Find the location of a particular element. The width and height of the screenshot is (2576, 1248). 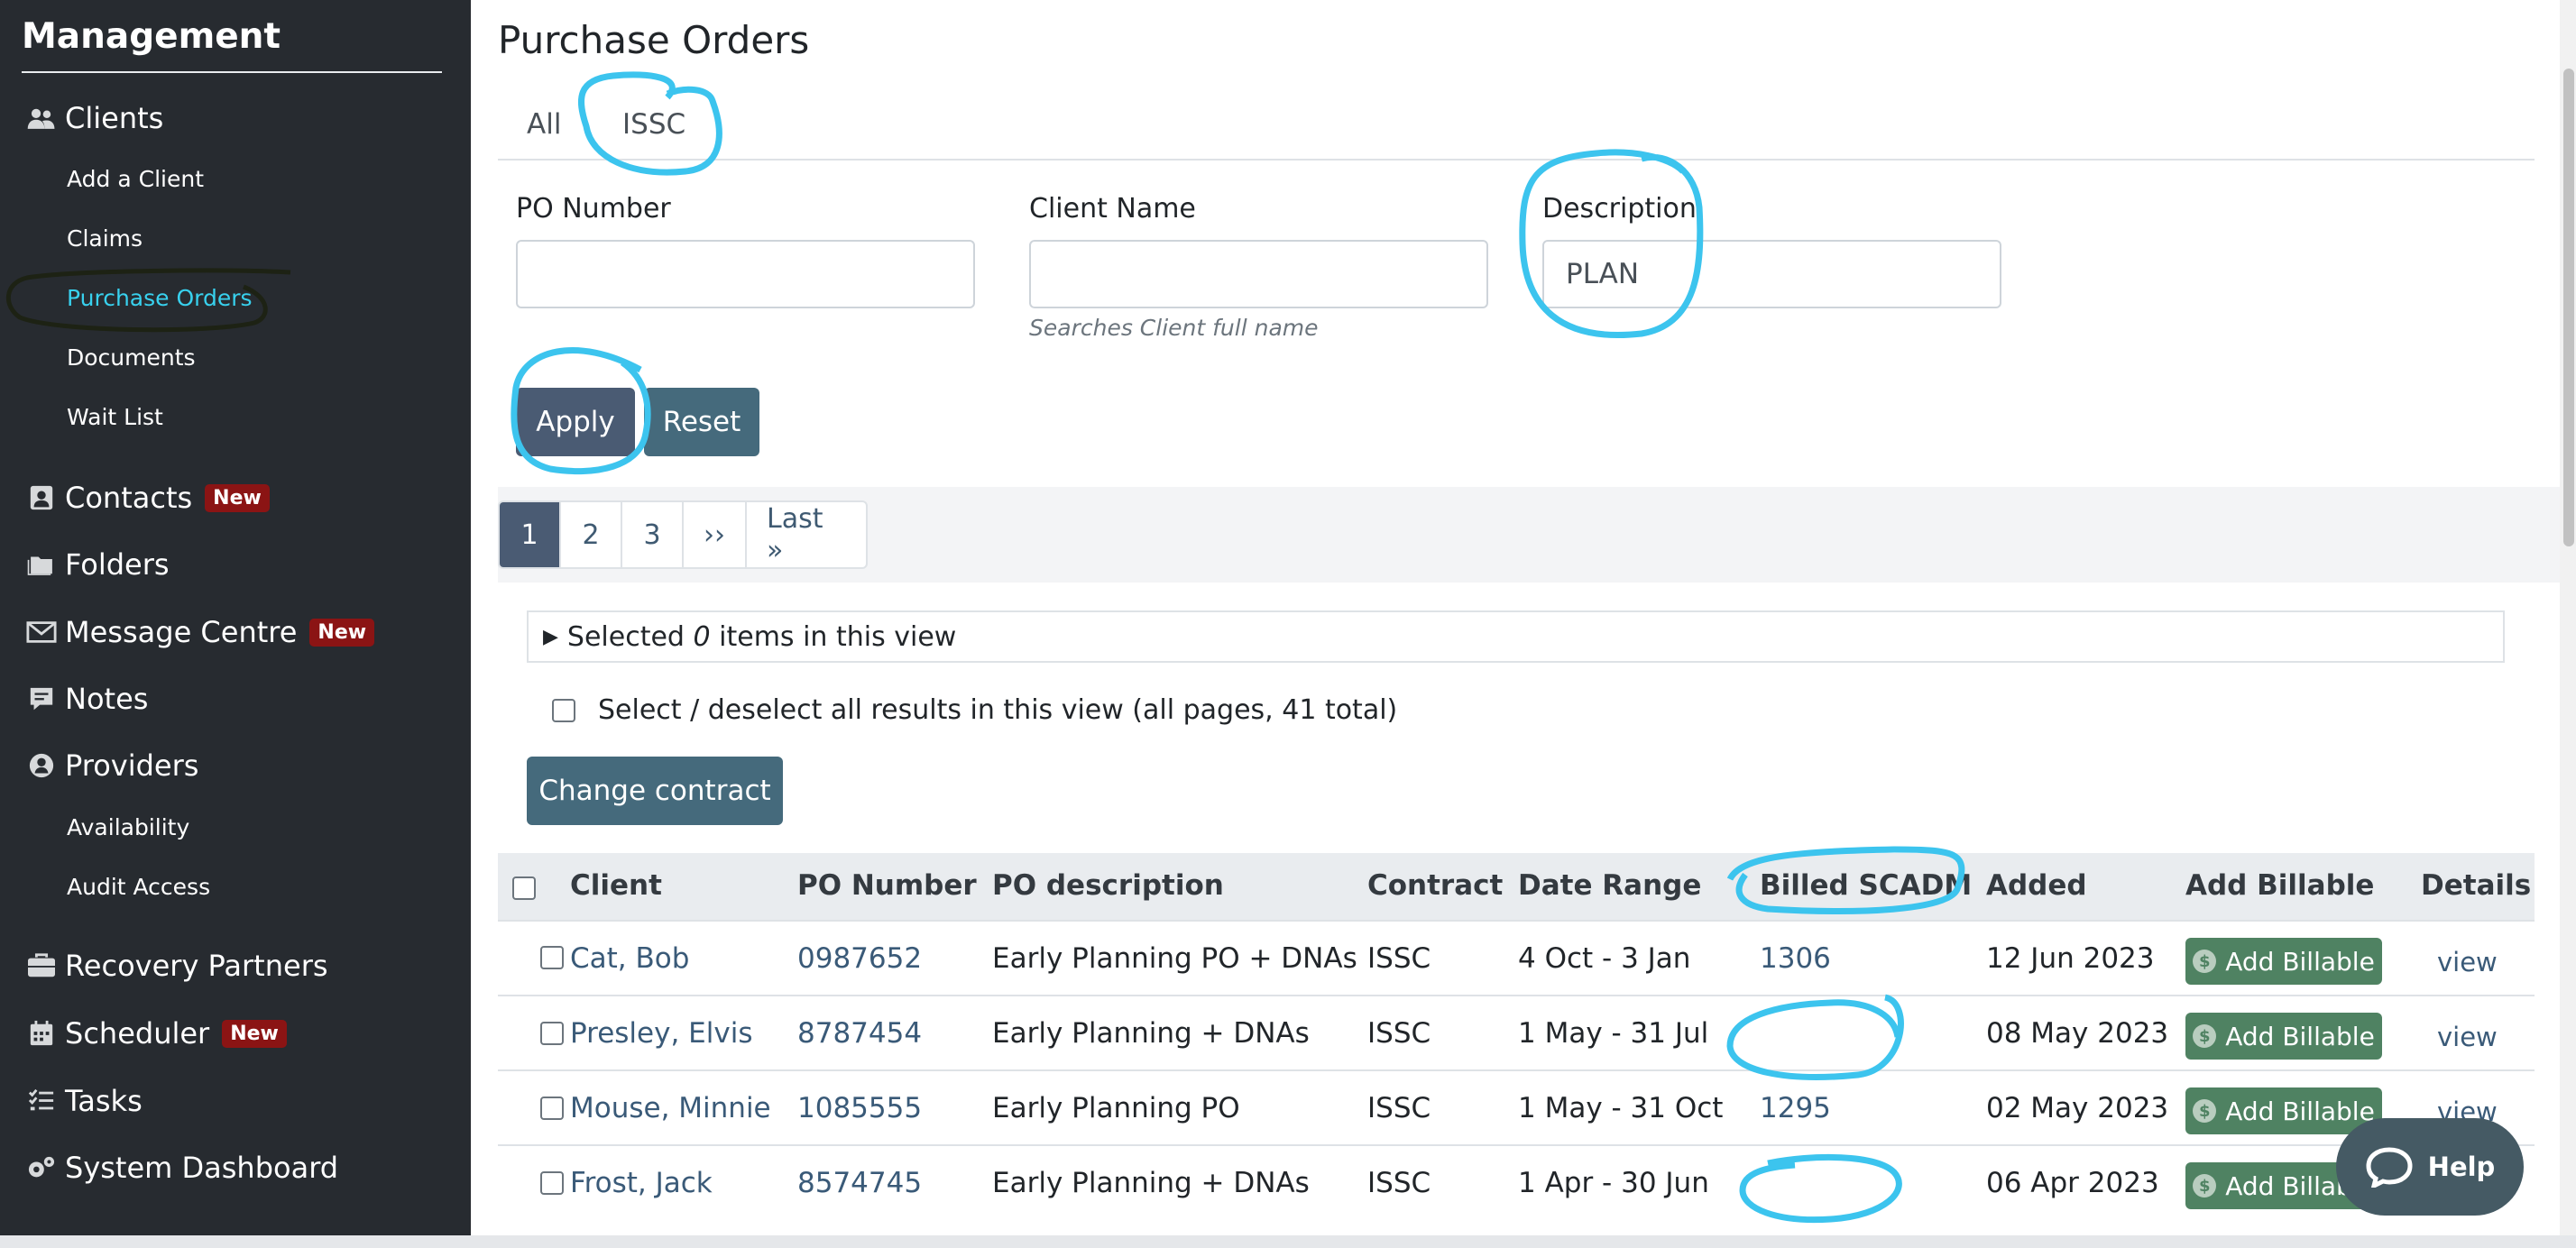

next-page-link: ›› is located at coordinates (716, 534).